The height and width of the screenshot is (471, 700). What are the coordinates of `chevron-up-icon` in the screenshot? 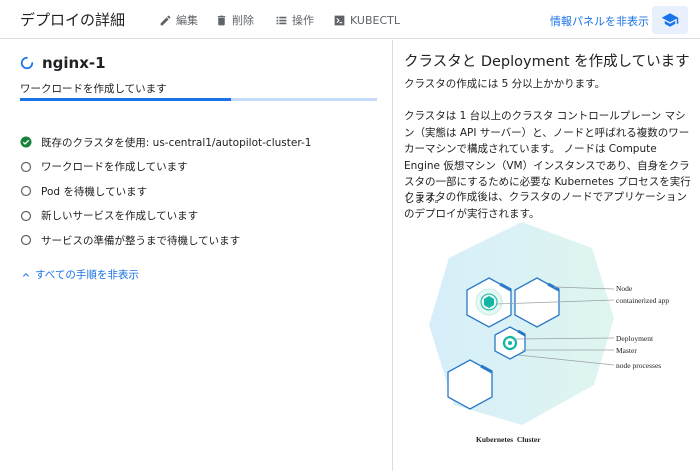 It's located at (26, 274).